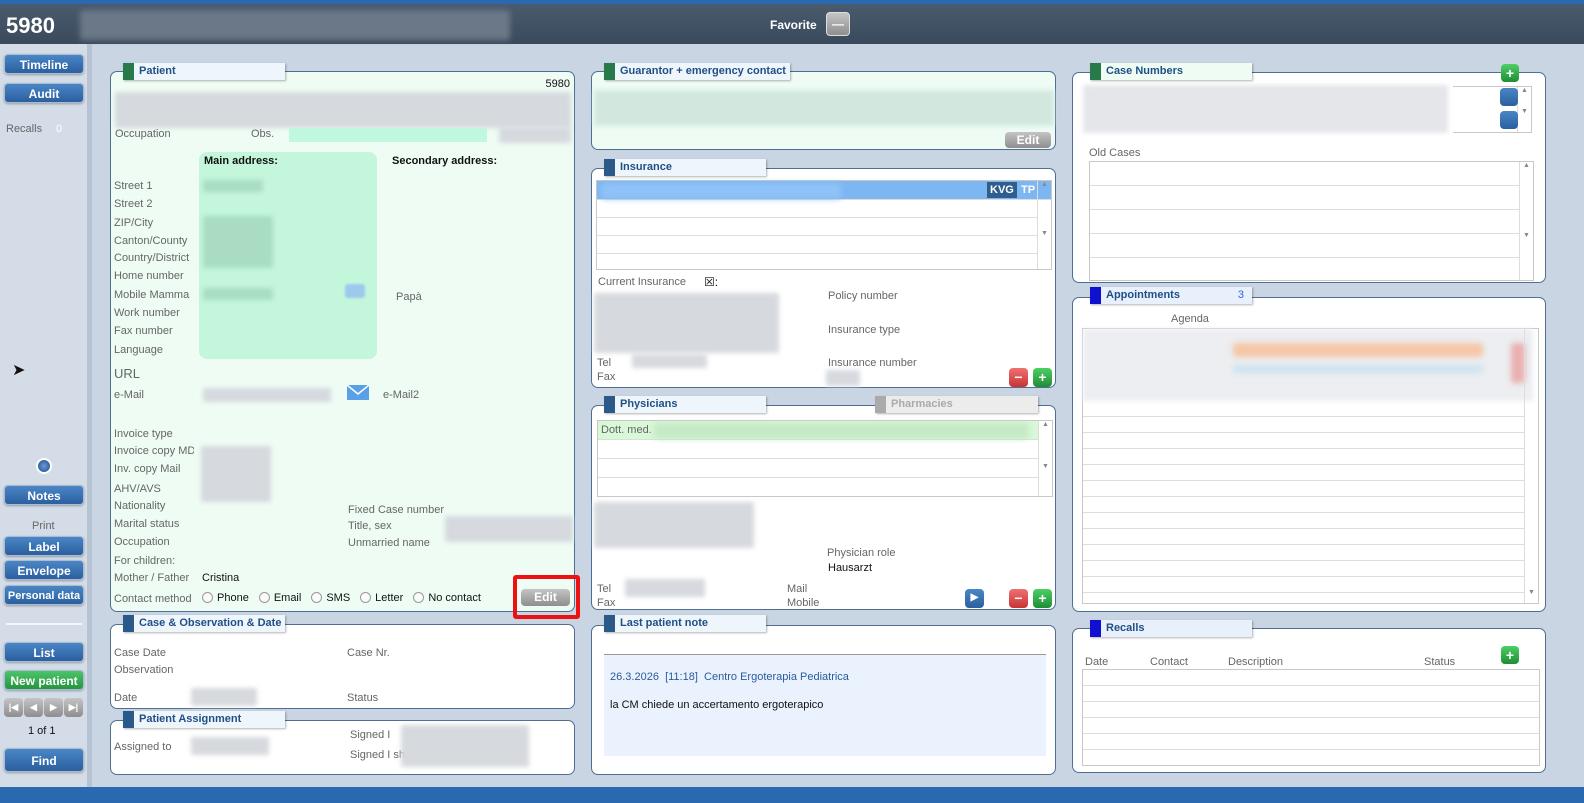 The image size is (1584, 803). I want to click on record-navigator: |◀ ◀ ▶ ▶|, so click(43, 707).